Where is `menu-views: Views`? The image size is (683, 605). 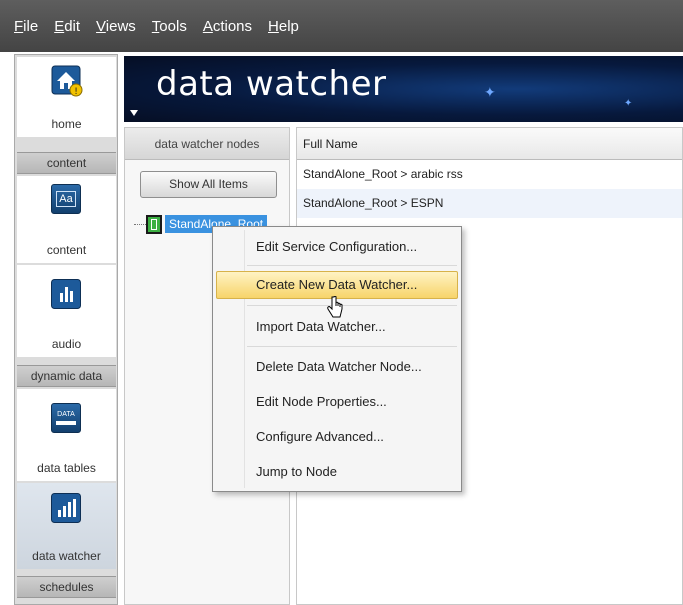 menu-views: Views is located at coordinates (116, 26).